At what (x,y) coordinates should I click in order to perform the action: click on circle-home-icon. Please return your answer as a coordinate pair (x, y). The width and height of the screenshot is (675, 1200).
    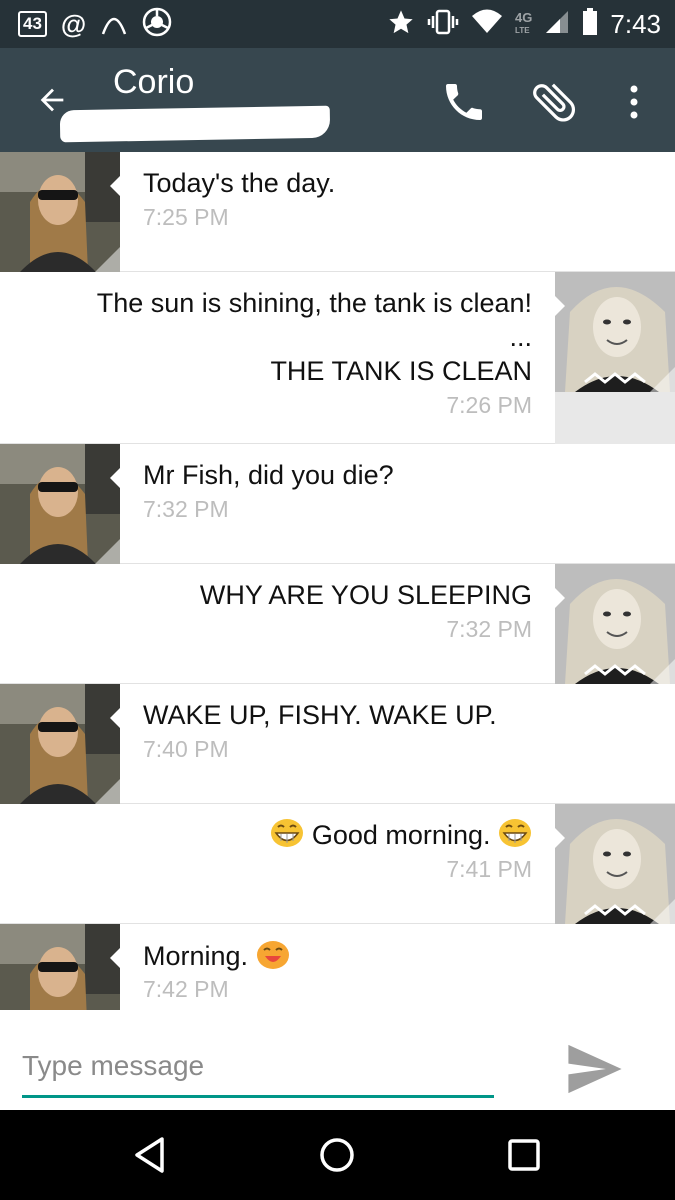
    Looking at the image, I should click on (337, 1155).